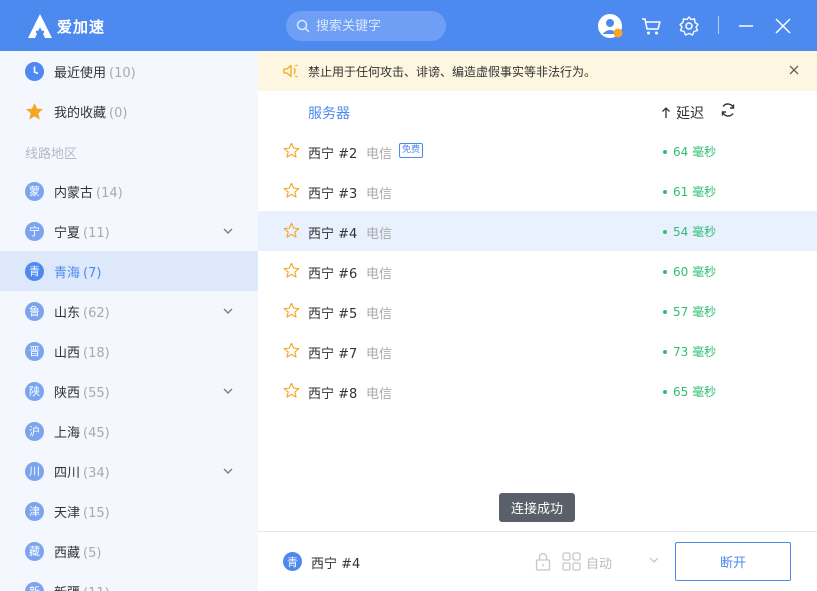  I want to click on server-delay: 64 毫秒, so click(689, 151).